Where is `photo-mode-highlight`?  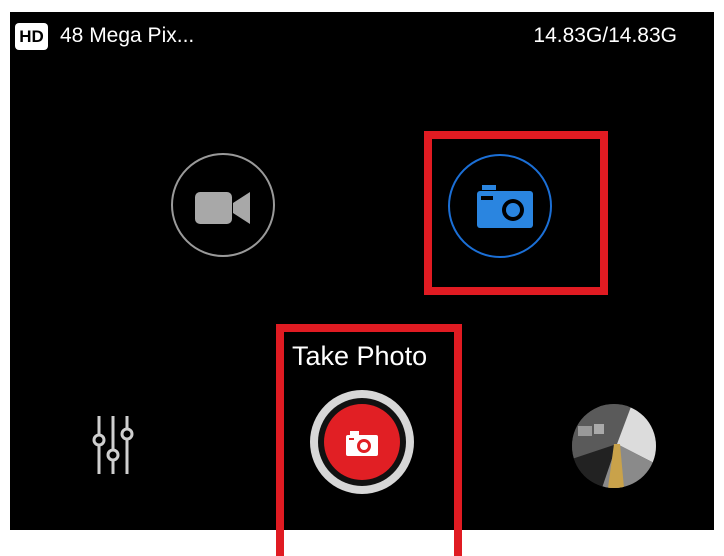
photo-mode-highlight is located at coordinates (516, 213).